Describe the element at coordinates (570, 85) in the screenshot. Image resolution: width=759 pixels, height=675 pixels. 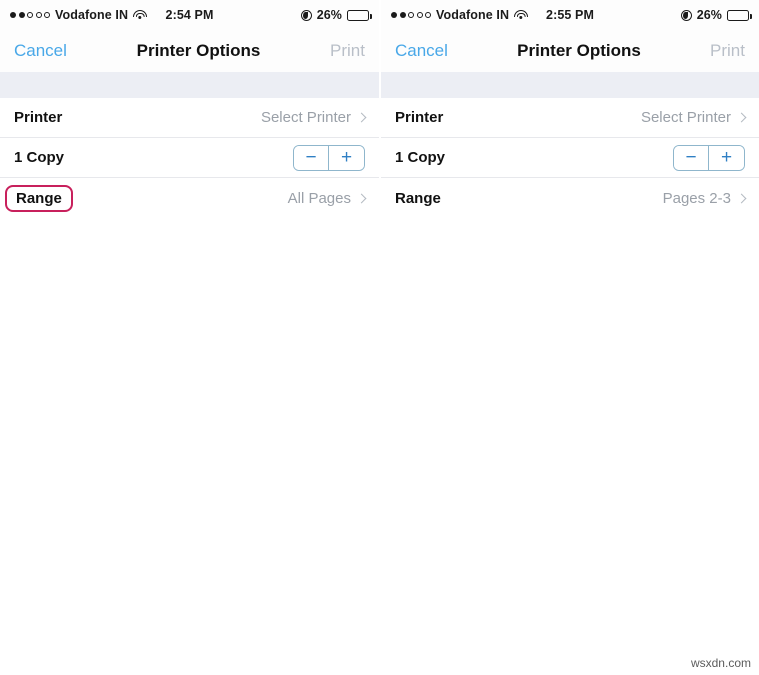
I see `navbar-gap-right` at that location.